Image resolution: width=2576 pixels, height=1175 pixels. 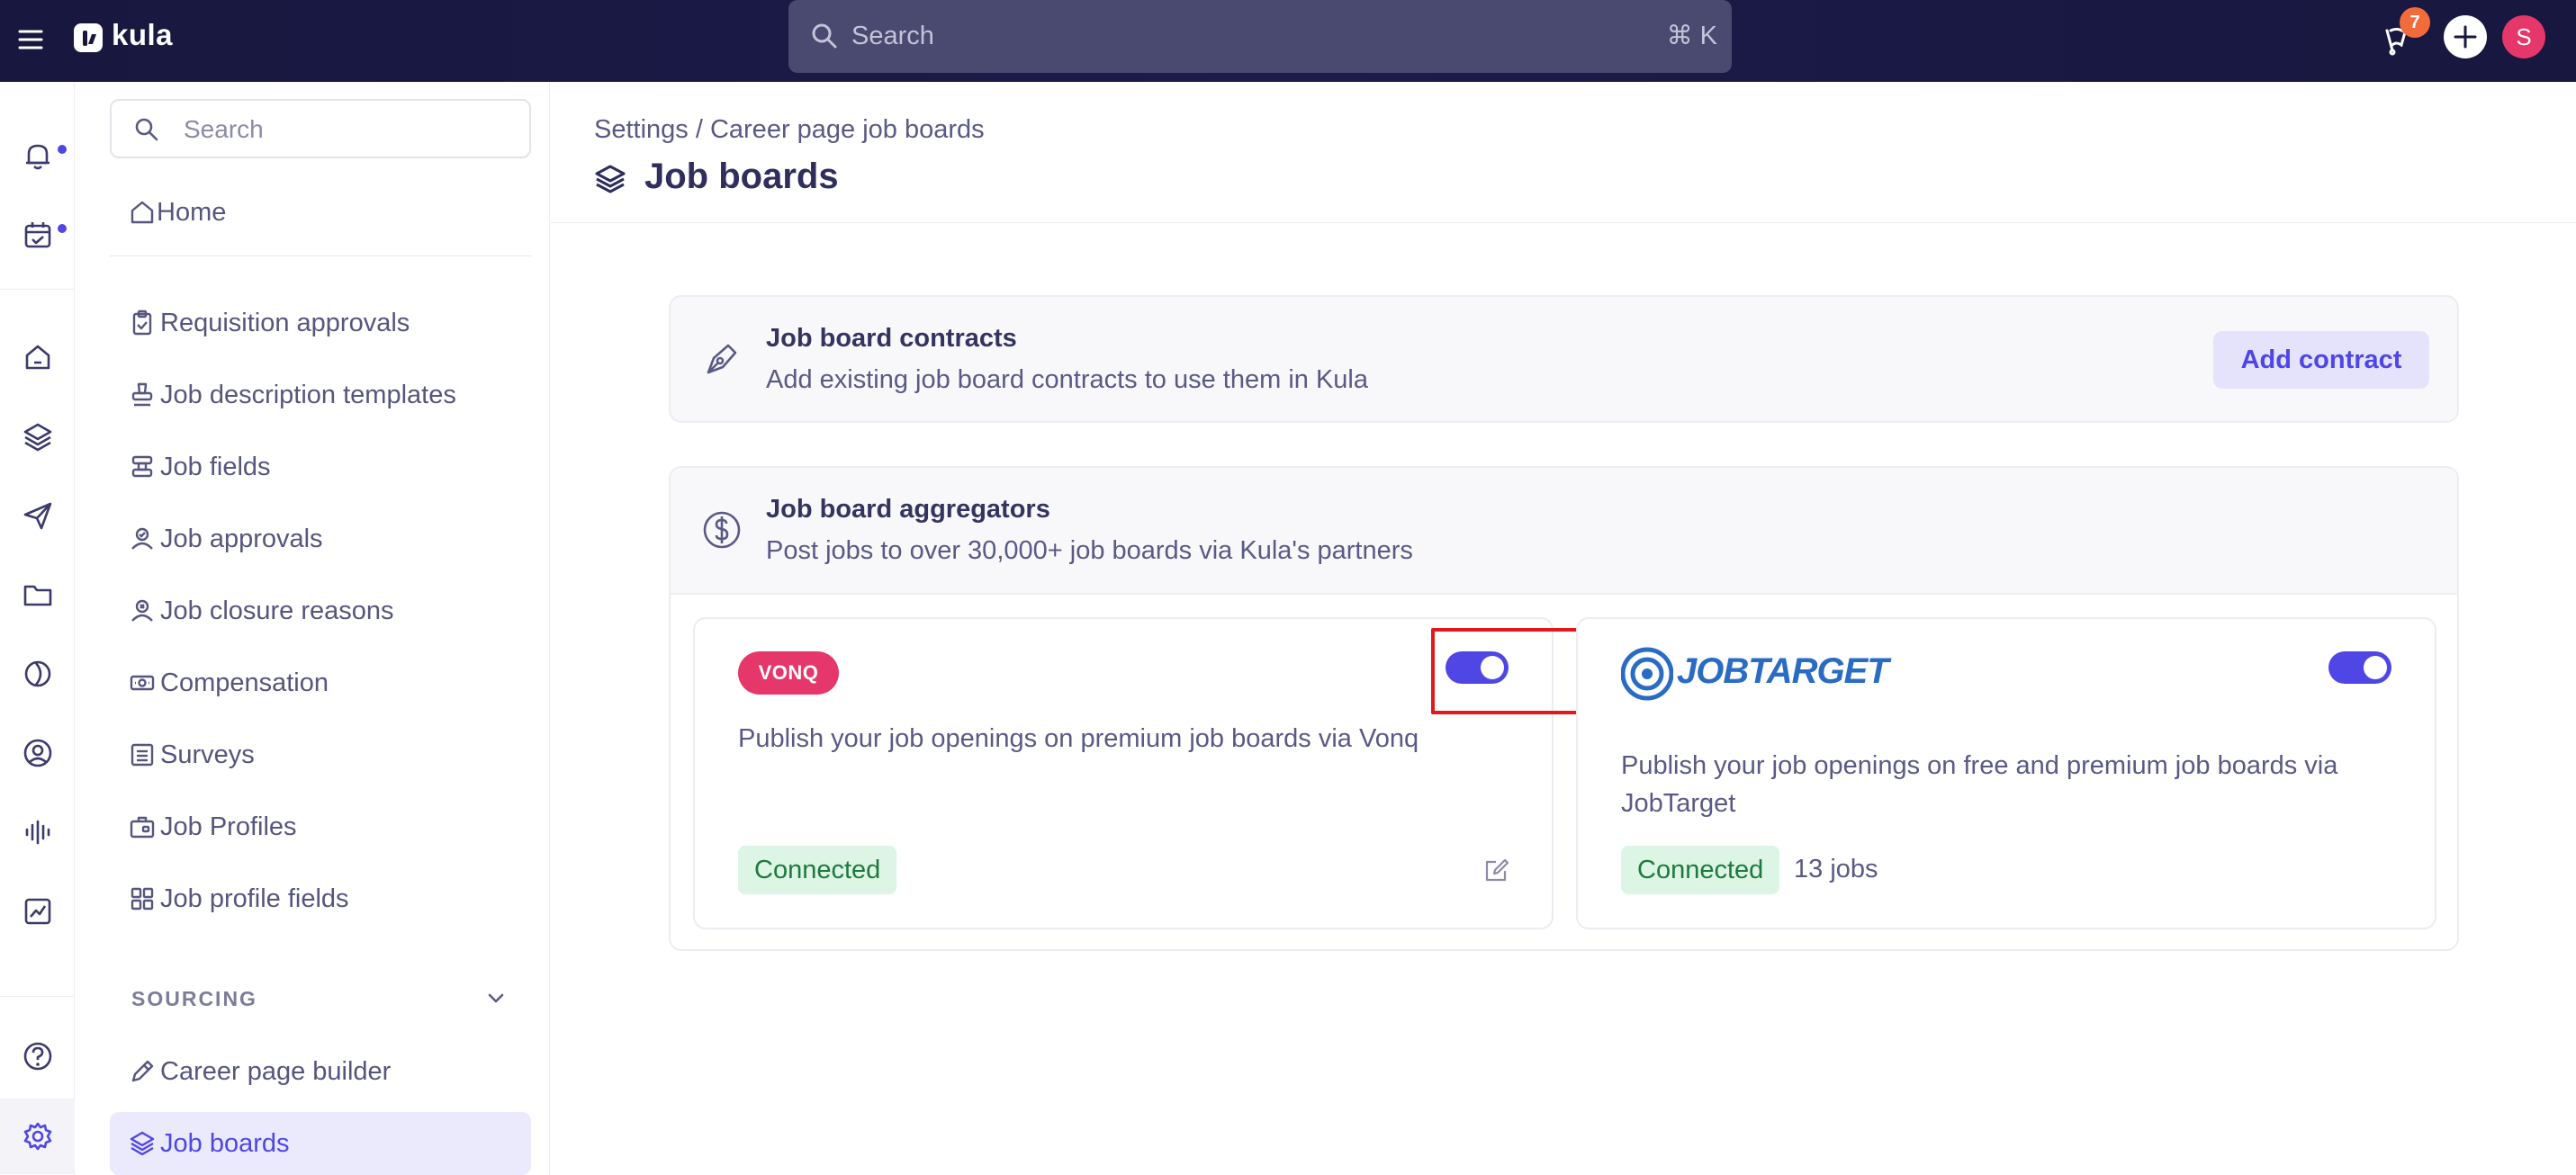 What do you see at coordinates (244, 683) in the screenshot?
I see `sidebar-item-label: Compensation` at bounding box center [244, 683].